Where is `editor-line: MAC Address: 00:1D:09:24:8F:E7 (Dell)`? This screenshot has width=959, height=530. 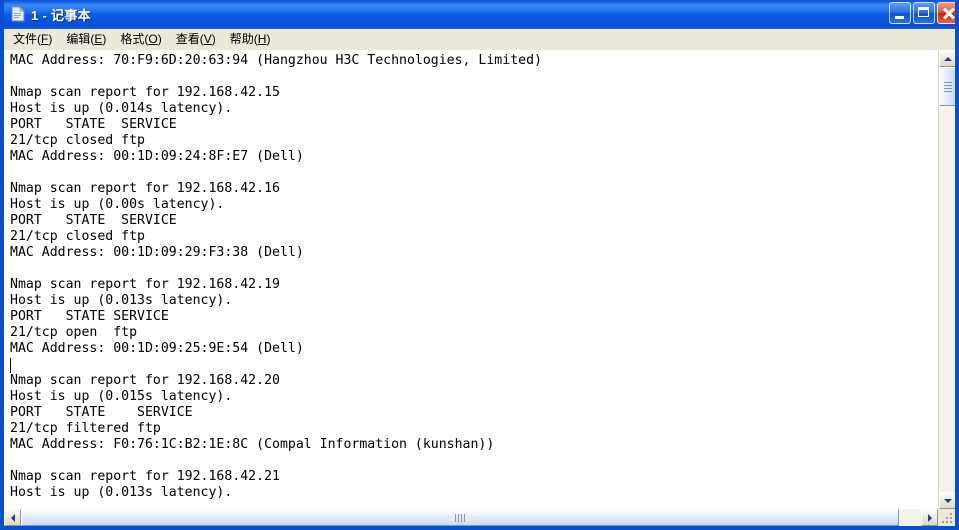 editor-line: MAC Address: 00:1D:09:24:8F:E7 (Dell) is located at coordinates (157, 156).